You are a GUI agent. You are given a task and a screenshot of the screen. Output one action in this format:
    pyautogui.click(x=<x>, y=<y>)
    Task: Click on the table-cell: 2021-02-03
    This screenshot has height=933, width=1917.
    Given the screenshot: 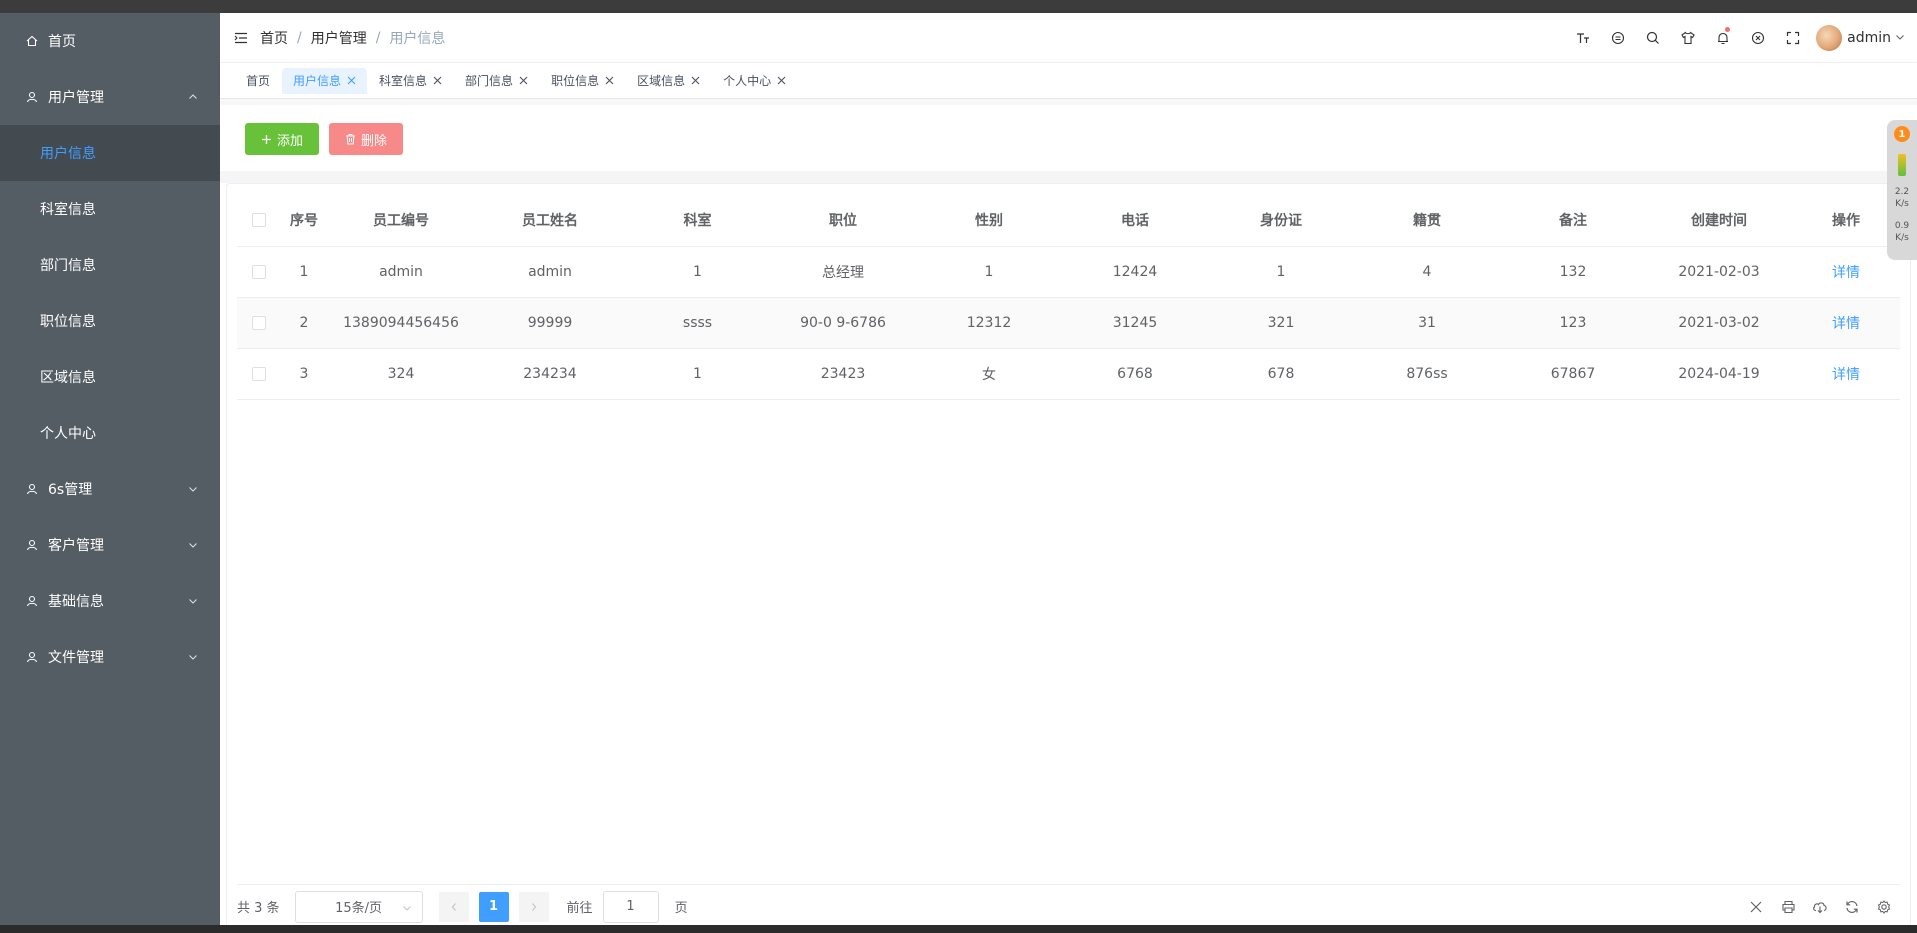 What is the action you would take?
    pyautogui.click(x=1719, y=272)
    